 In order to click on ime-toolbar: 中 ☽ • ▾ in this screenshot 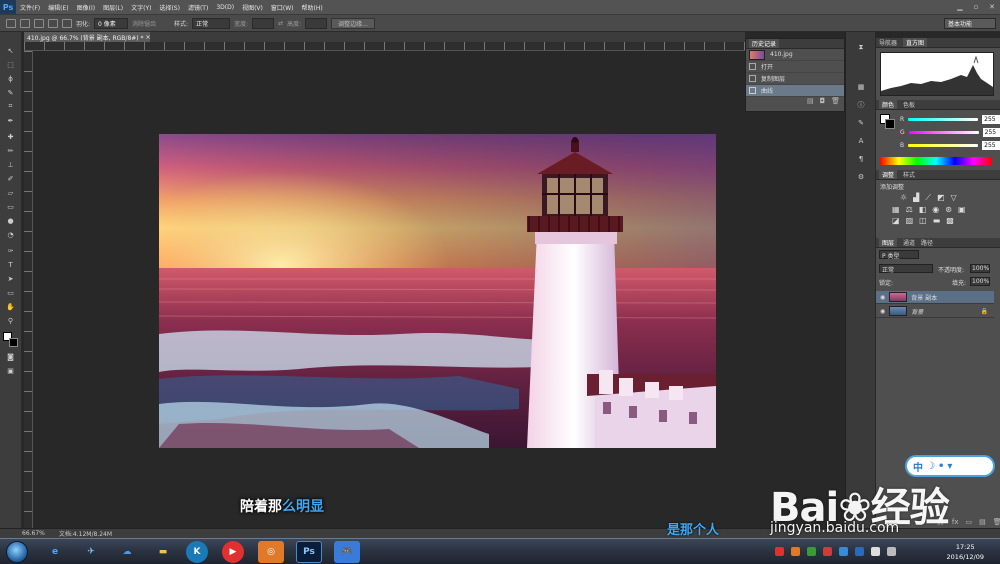, I will do `click(950, 466)`.